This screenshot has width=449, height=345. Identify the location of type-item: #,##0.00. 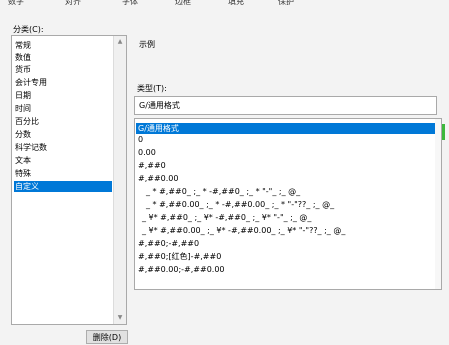
(286, 178).